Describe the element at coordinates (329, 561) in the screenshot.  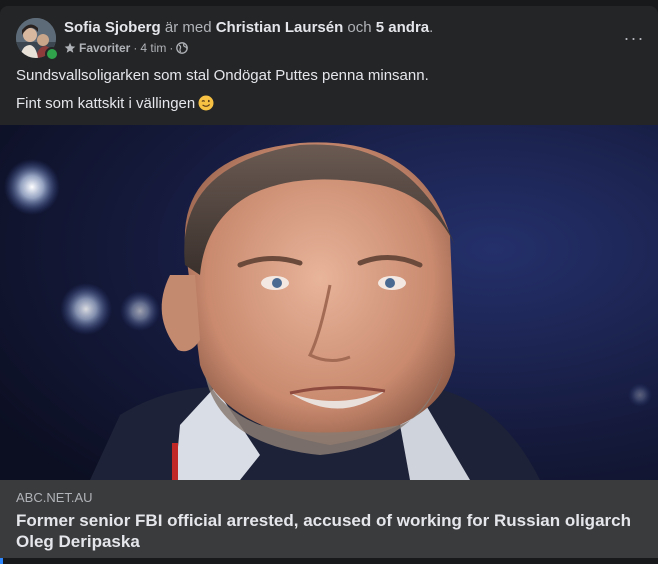
I see `feed-bottom-strip` at that location.